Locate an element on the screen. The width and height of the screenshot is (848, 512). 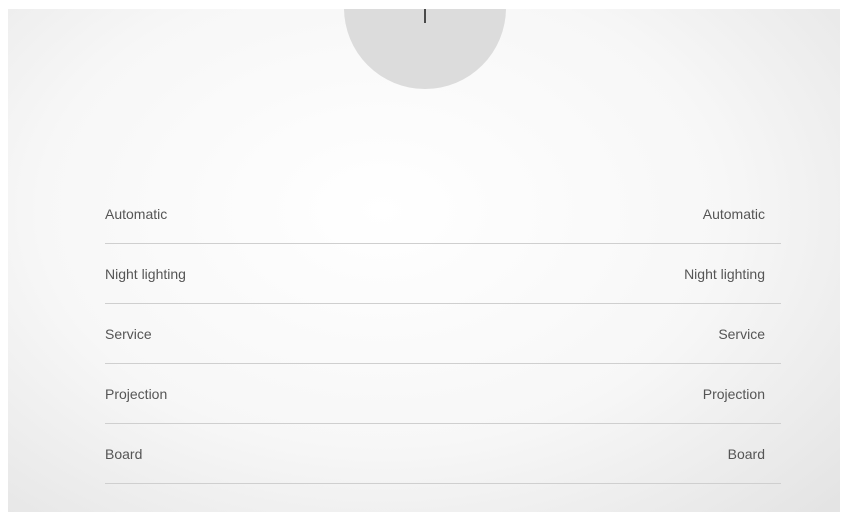
mode-row-board: Board Board is located at coordinates (443, 454).